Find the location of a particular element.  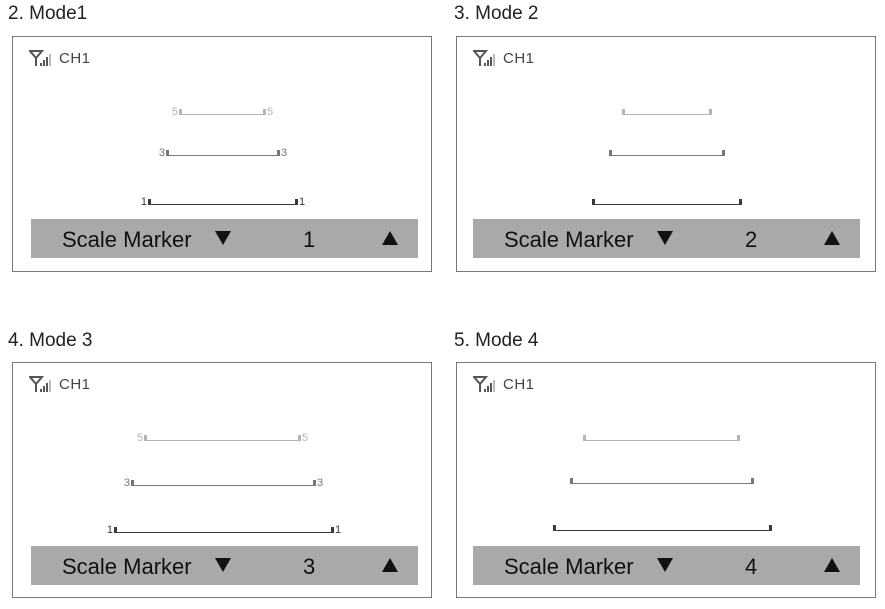

scale-marker-menu-bar: Scale Marker 3 is located at coordinates (224, 565).